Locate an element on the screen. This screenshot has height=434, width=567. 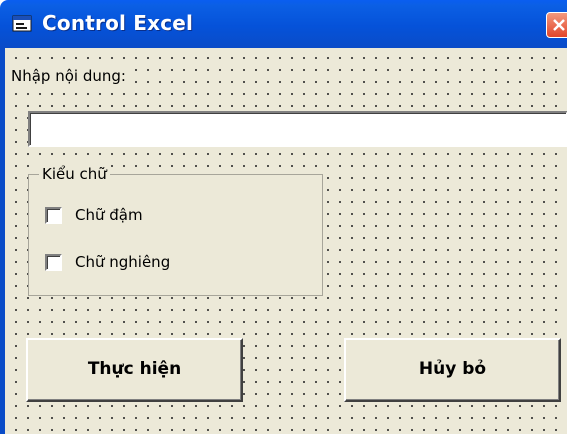
title-bar: Control Excel is located at coordinates (283, 24).